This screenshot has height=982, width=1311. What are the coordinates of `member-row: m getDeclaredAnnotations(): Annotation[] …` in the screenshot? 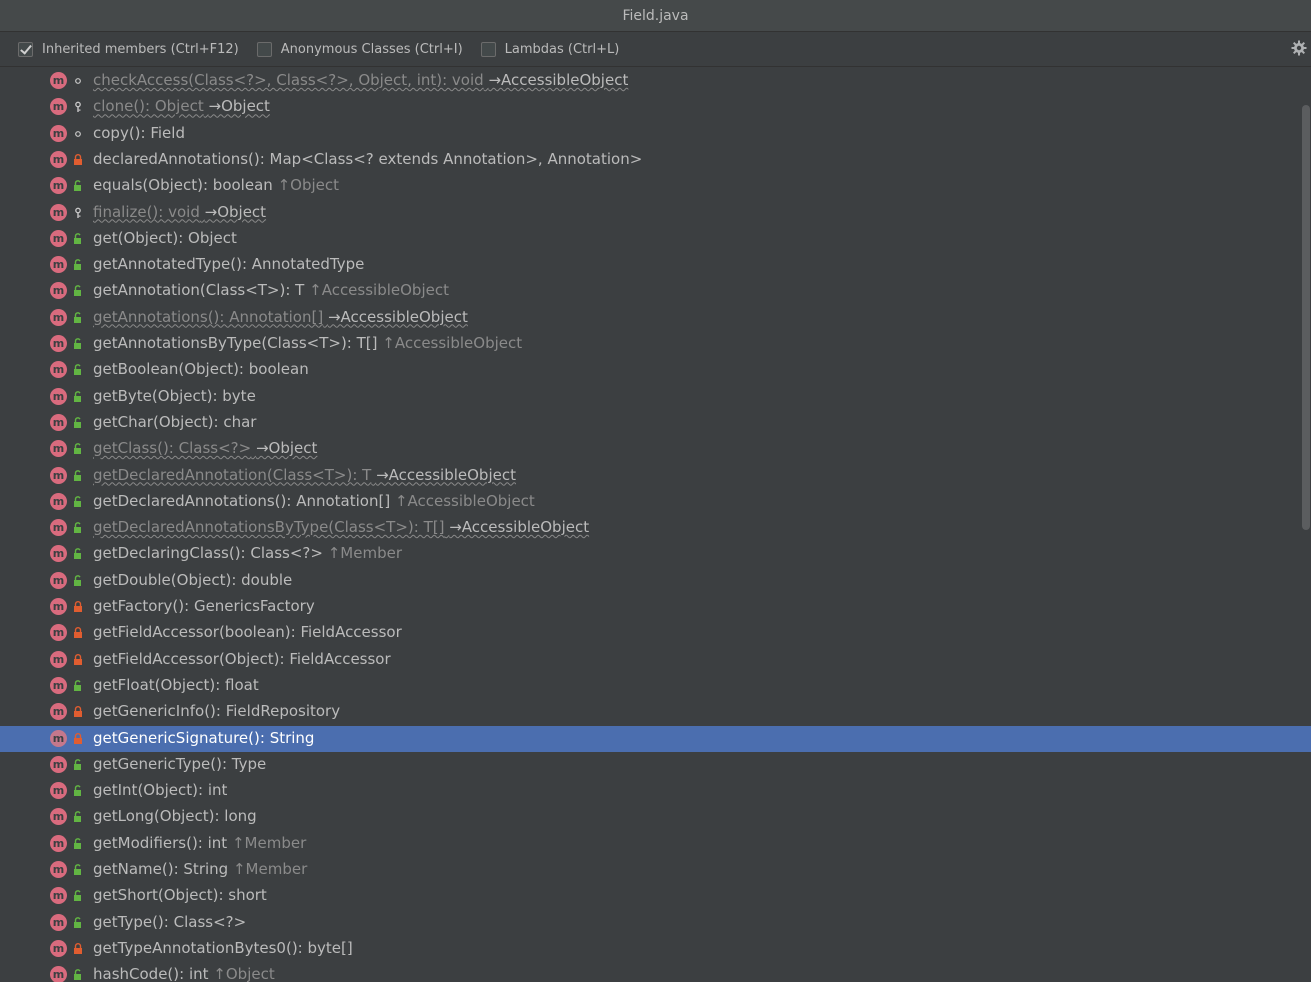 It's located at (655, 502).